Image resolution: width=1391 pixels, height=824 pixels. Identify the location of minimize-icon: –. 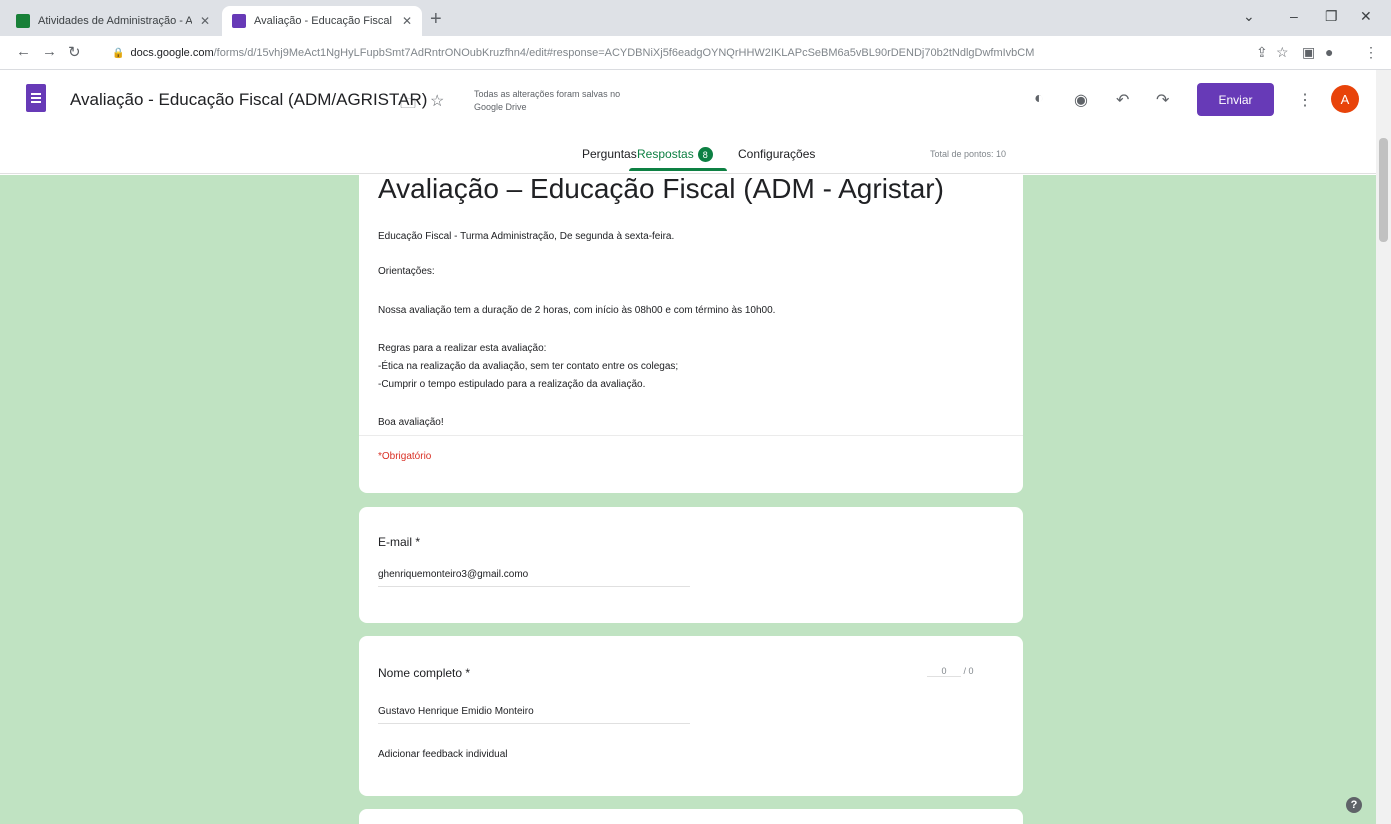
(1294, 16).